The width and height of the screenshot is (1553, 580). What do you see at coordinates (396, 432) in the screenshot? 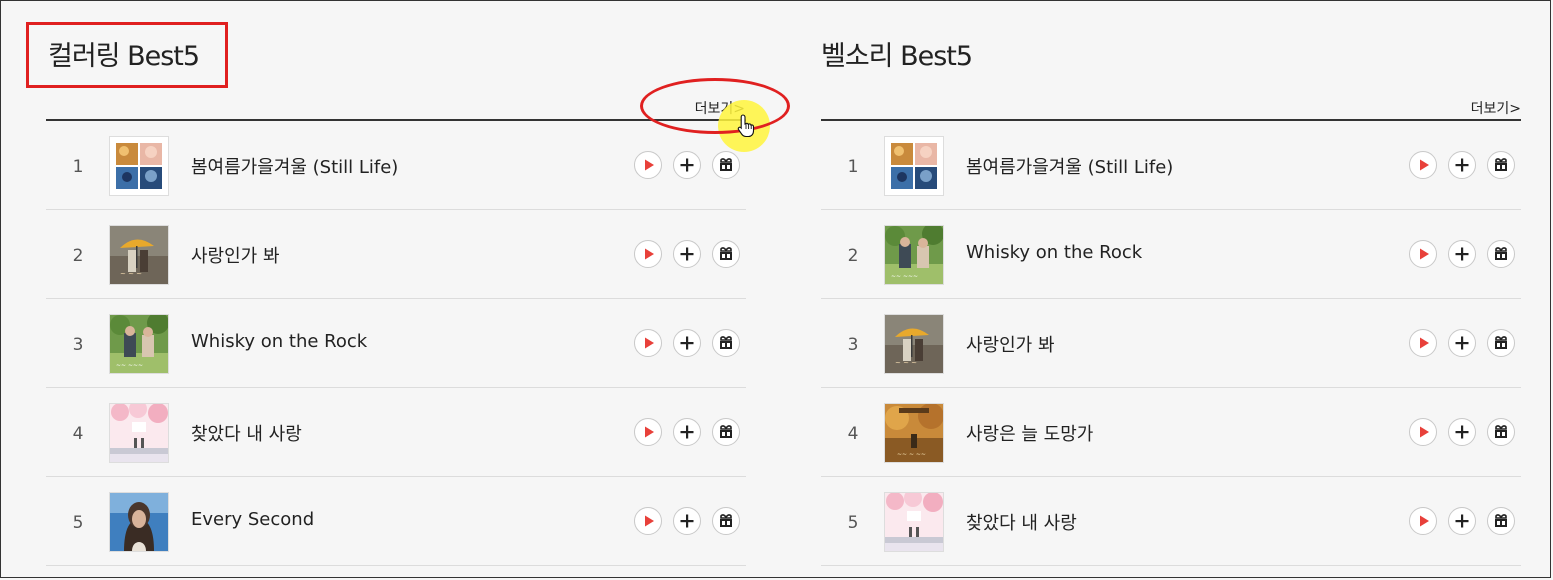
I see `song-row: 4 찾았다 내 사랑` at bounding box center [396, 432].